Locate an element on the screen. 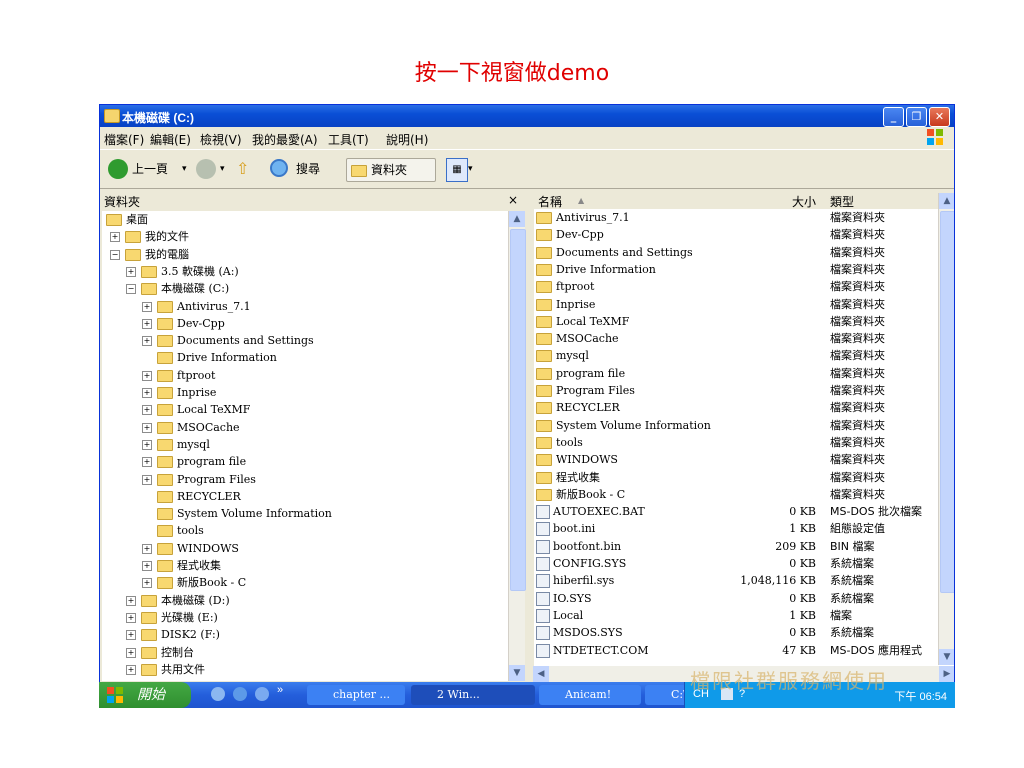  tree-item: + WINDOWS is located at coordinates (190, 548).